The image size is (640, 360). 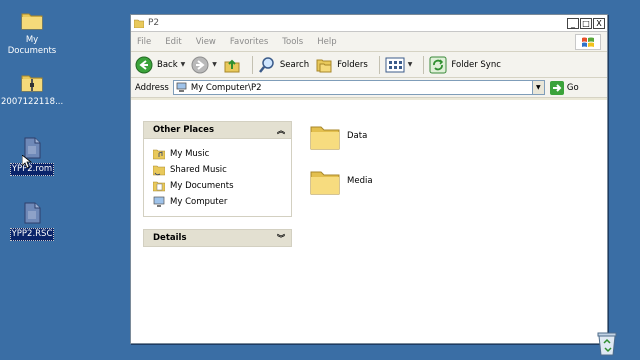 What do you see at coordinates (352, 64) in the screenshot?
I see `folders-label: Folders` at bounding box center [352, 64].